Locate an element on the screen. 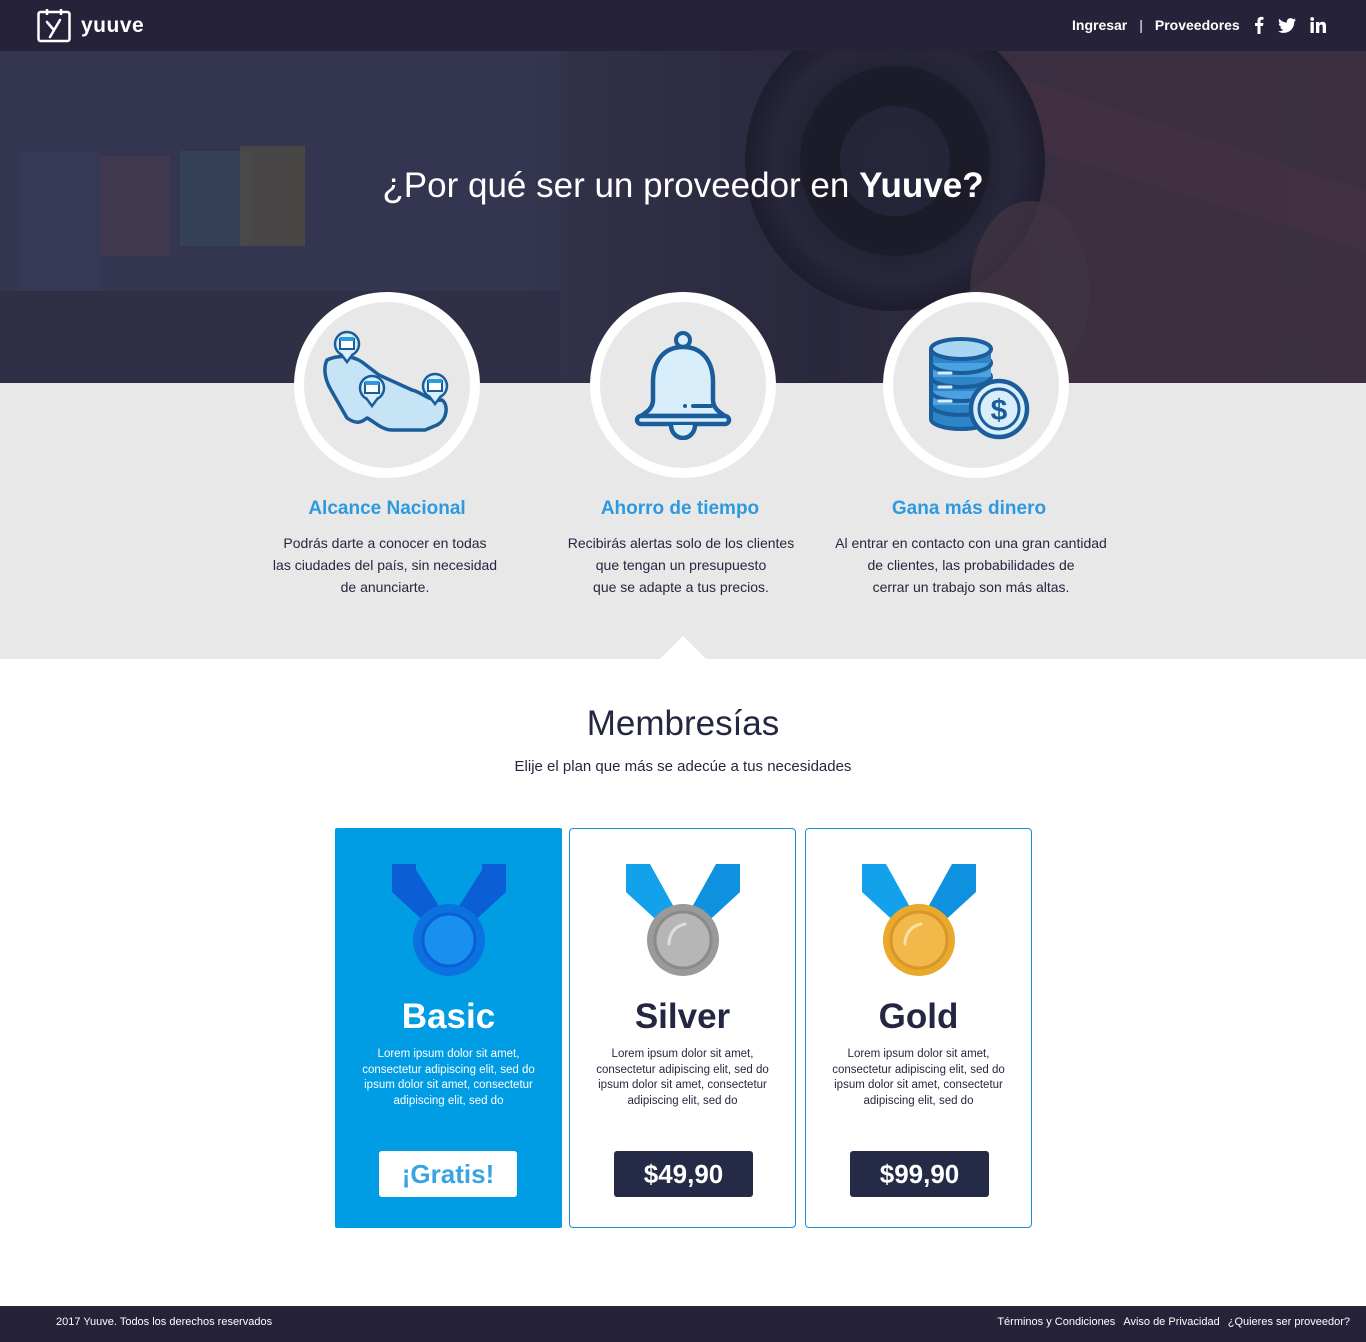 This screenshot has width=1366, height=1342. map-pins-icon is located at coordinates (386, 381).